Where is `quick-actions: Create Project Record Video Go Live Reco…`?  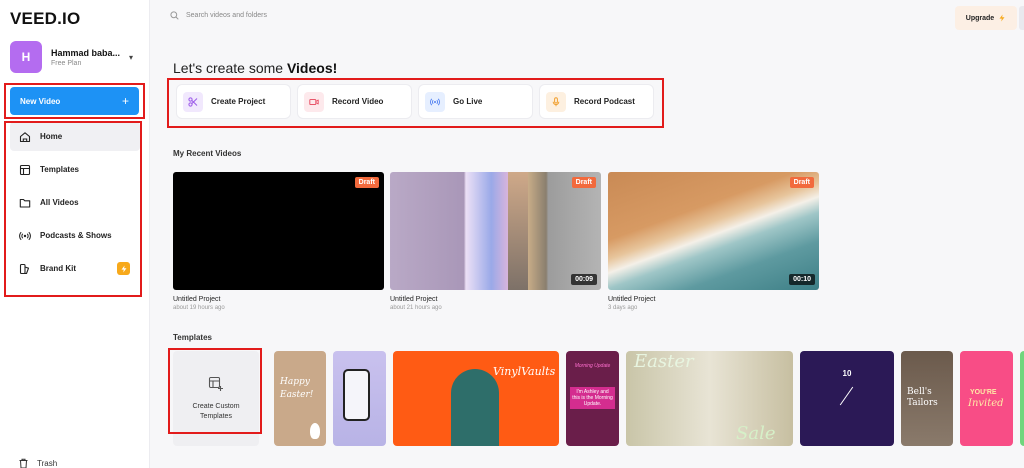
quick-actions: Create Project Record Video Go Live Reco… is located at coordinates (419, 101).